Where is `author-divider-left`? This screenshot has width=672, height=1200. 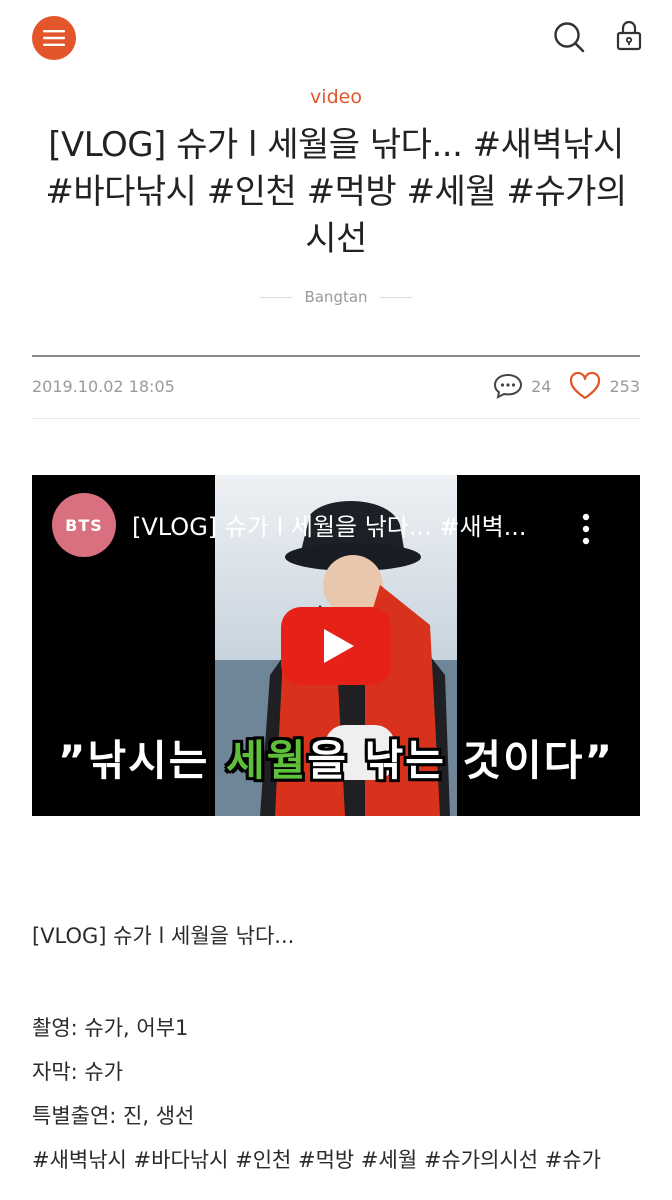 author-divider-left is located at coordinates (276, 297).